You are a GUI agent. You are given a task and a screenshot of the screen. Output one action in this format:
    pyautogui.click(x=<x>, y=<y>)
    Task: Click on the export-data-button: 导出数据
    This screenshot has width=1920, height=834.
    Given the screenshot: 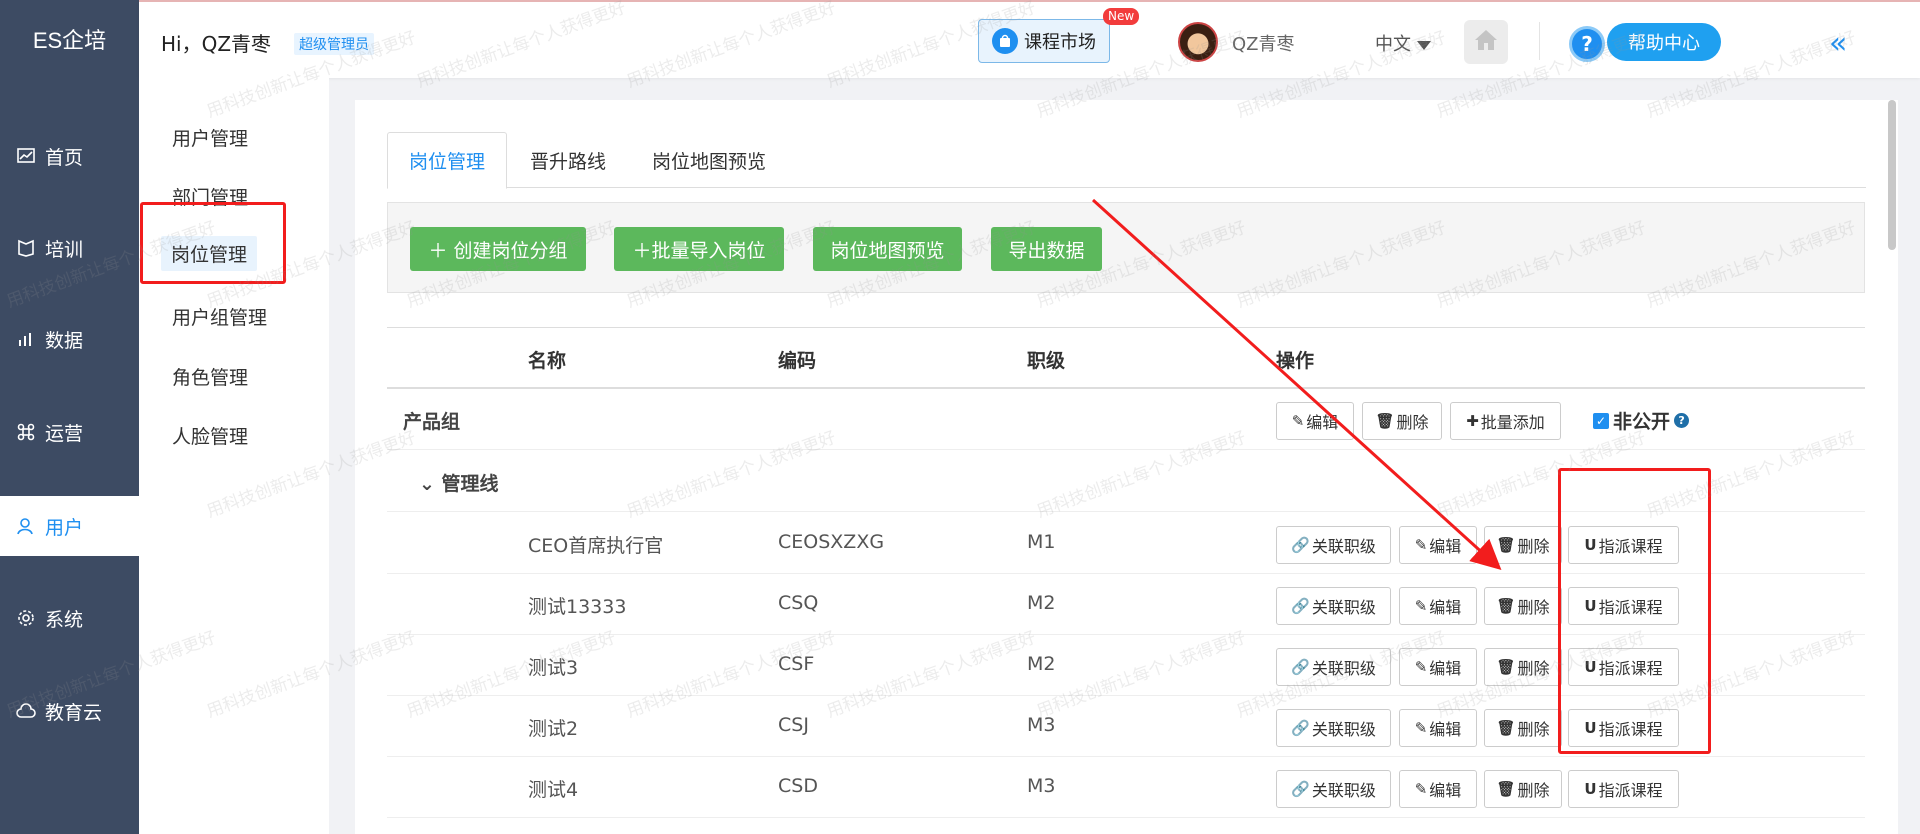 What is the action you would take?
    pyautogui.click(x=1046, y=249)
    